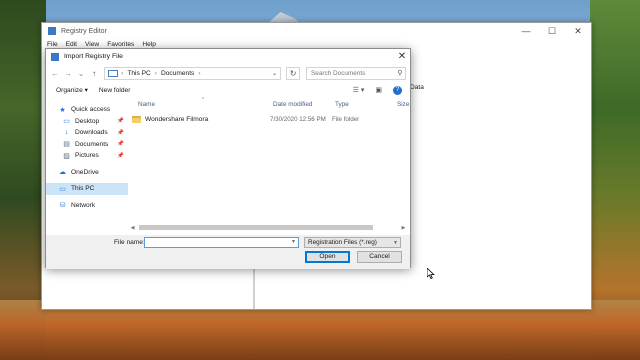 The height and width of the screenshot is (360, 640). I want to click on column-header-name: Name, so click(205, 104).